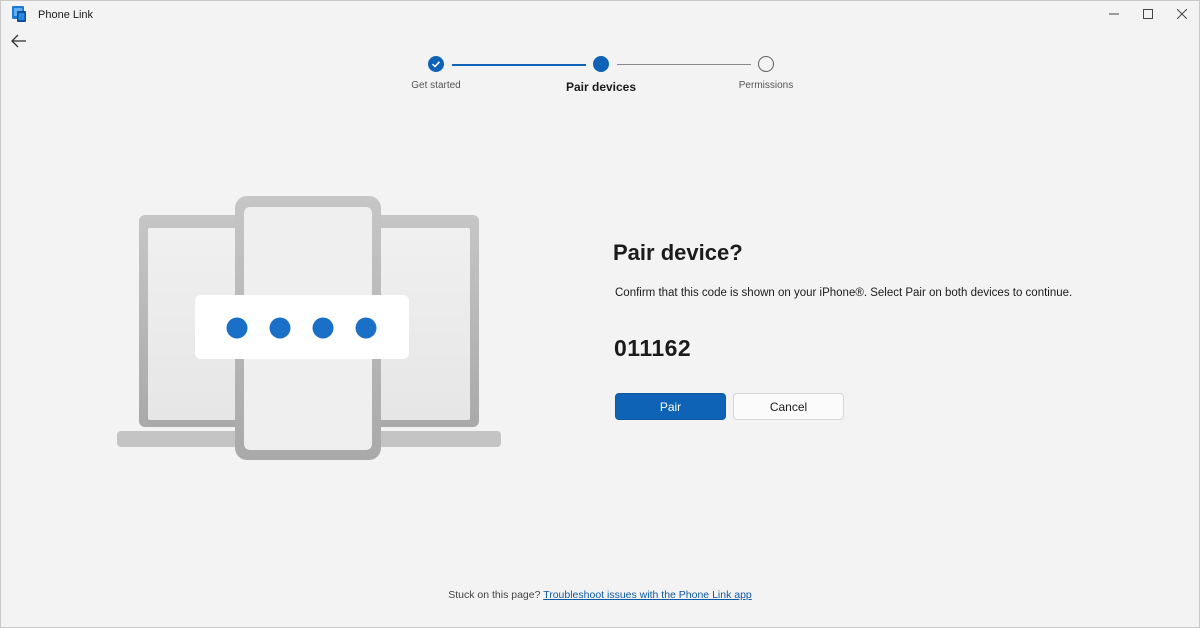  I want to click on step-label-pair-devices: Pair devices, so click(601, 87).